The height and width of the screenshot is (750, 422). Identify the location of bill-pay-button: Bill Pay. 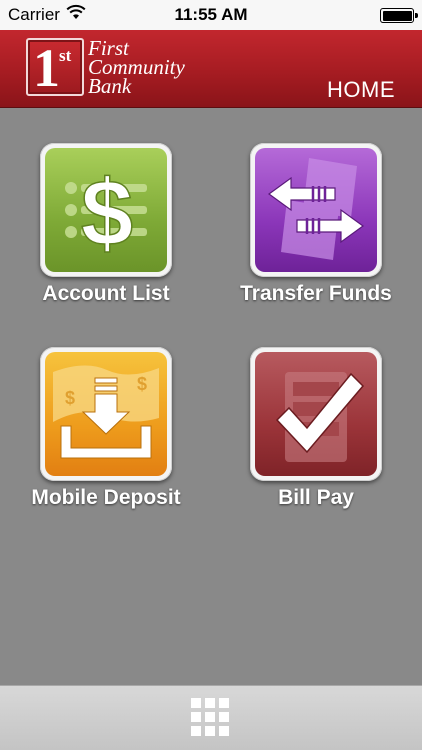
(316, 428).